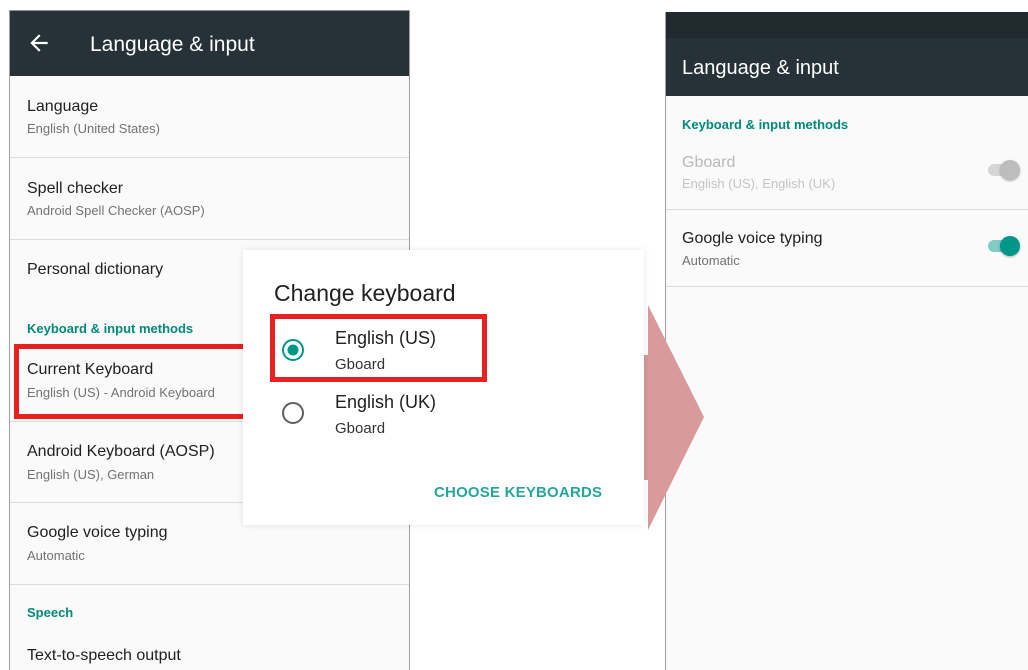  What do you see at coordinates (386, 338) in the screenshot?
I see `option-title: English (US)` at bounding box center [386, 338].